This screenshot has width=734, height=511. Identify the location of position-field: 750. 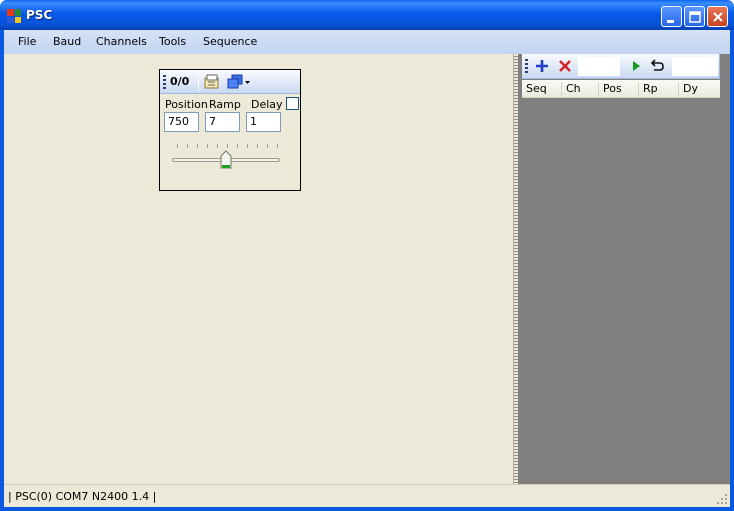
(181, 122).